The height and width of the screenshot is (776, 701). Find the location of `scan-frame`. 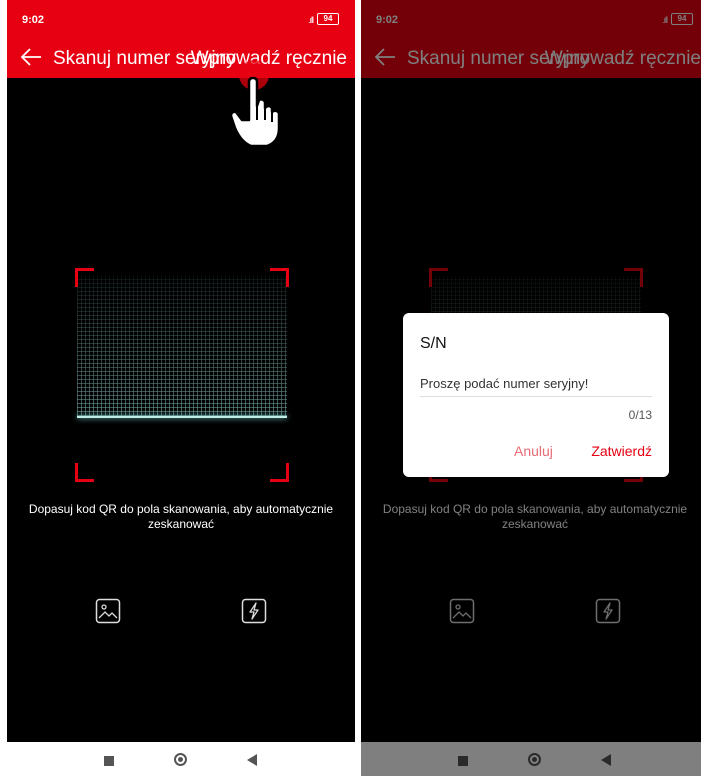

scan-frame is located at coordinates (182, 375).